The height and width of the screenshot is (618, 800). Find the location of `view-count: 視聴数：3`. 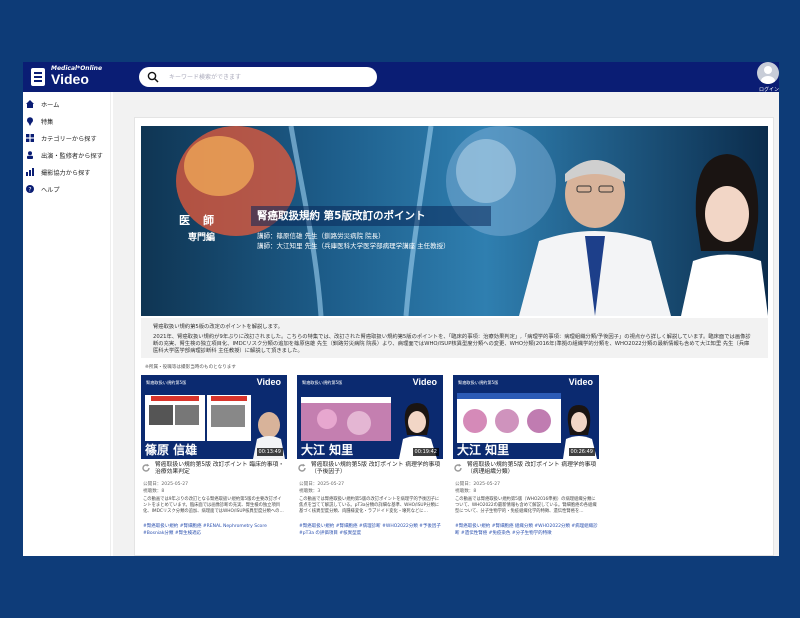

view-count: 視聴数：3 is located at coordinates (310, 491).